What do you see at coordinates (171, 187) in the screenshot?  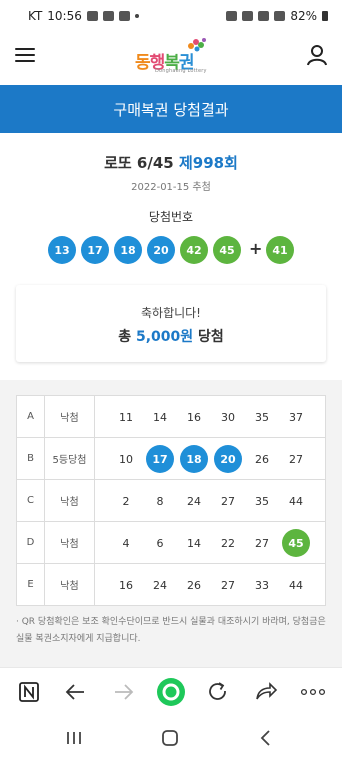 I see `draw-date: 2022-01-15 추첨` at bounding box center [171, 187].